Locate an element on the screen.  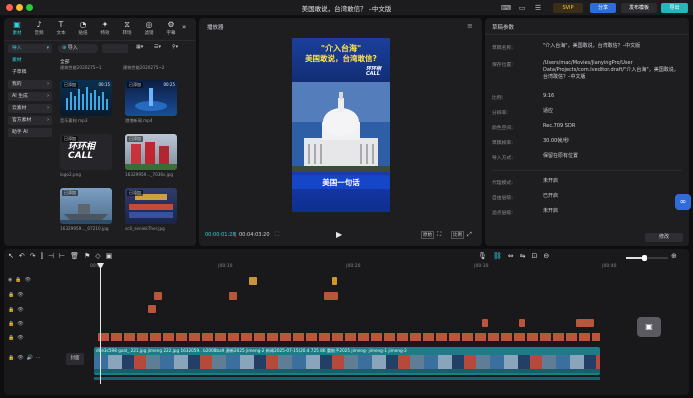
nav-mine: 我的 › is located at coordinates (30, 84).